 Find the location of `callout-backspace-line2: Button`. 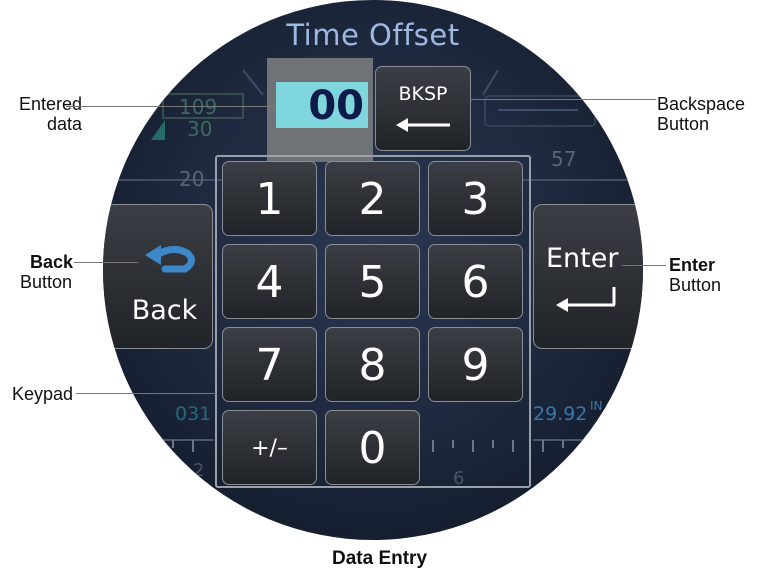

callout-backspace-line2: Button is located at coordinates (683, 124).